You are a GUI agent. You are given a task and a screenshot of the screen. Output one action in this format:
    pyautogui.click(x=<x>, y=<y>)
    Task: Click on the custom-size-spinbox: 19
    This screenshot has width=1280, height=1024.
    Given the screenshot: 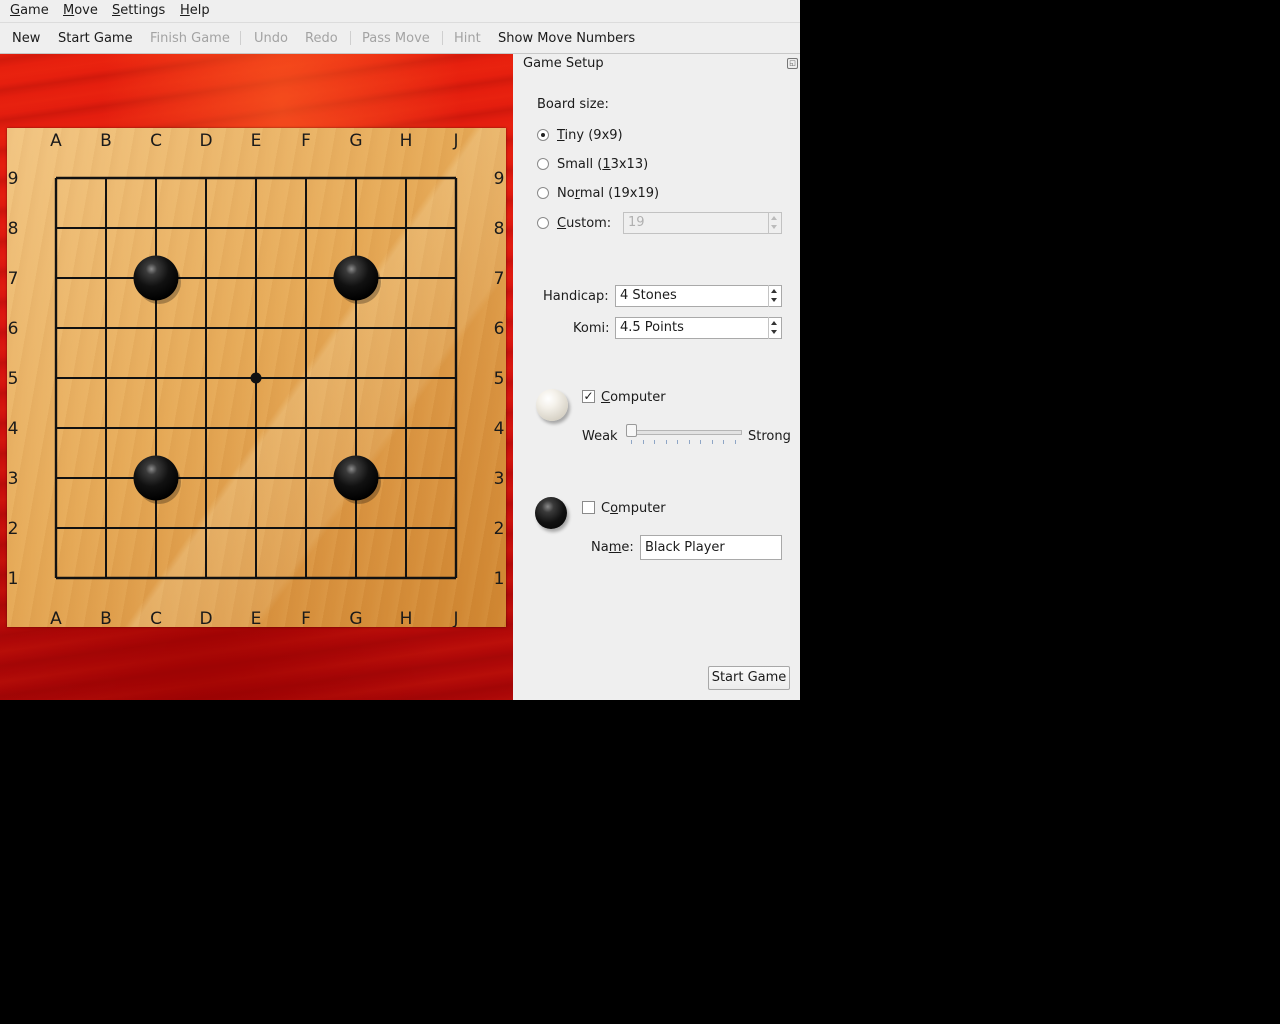 What is the action you would take?
    pyautogui.click(x=702, y=223)
    